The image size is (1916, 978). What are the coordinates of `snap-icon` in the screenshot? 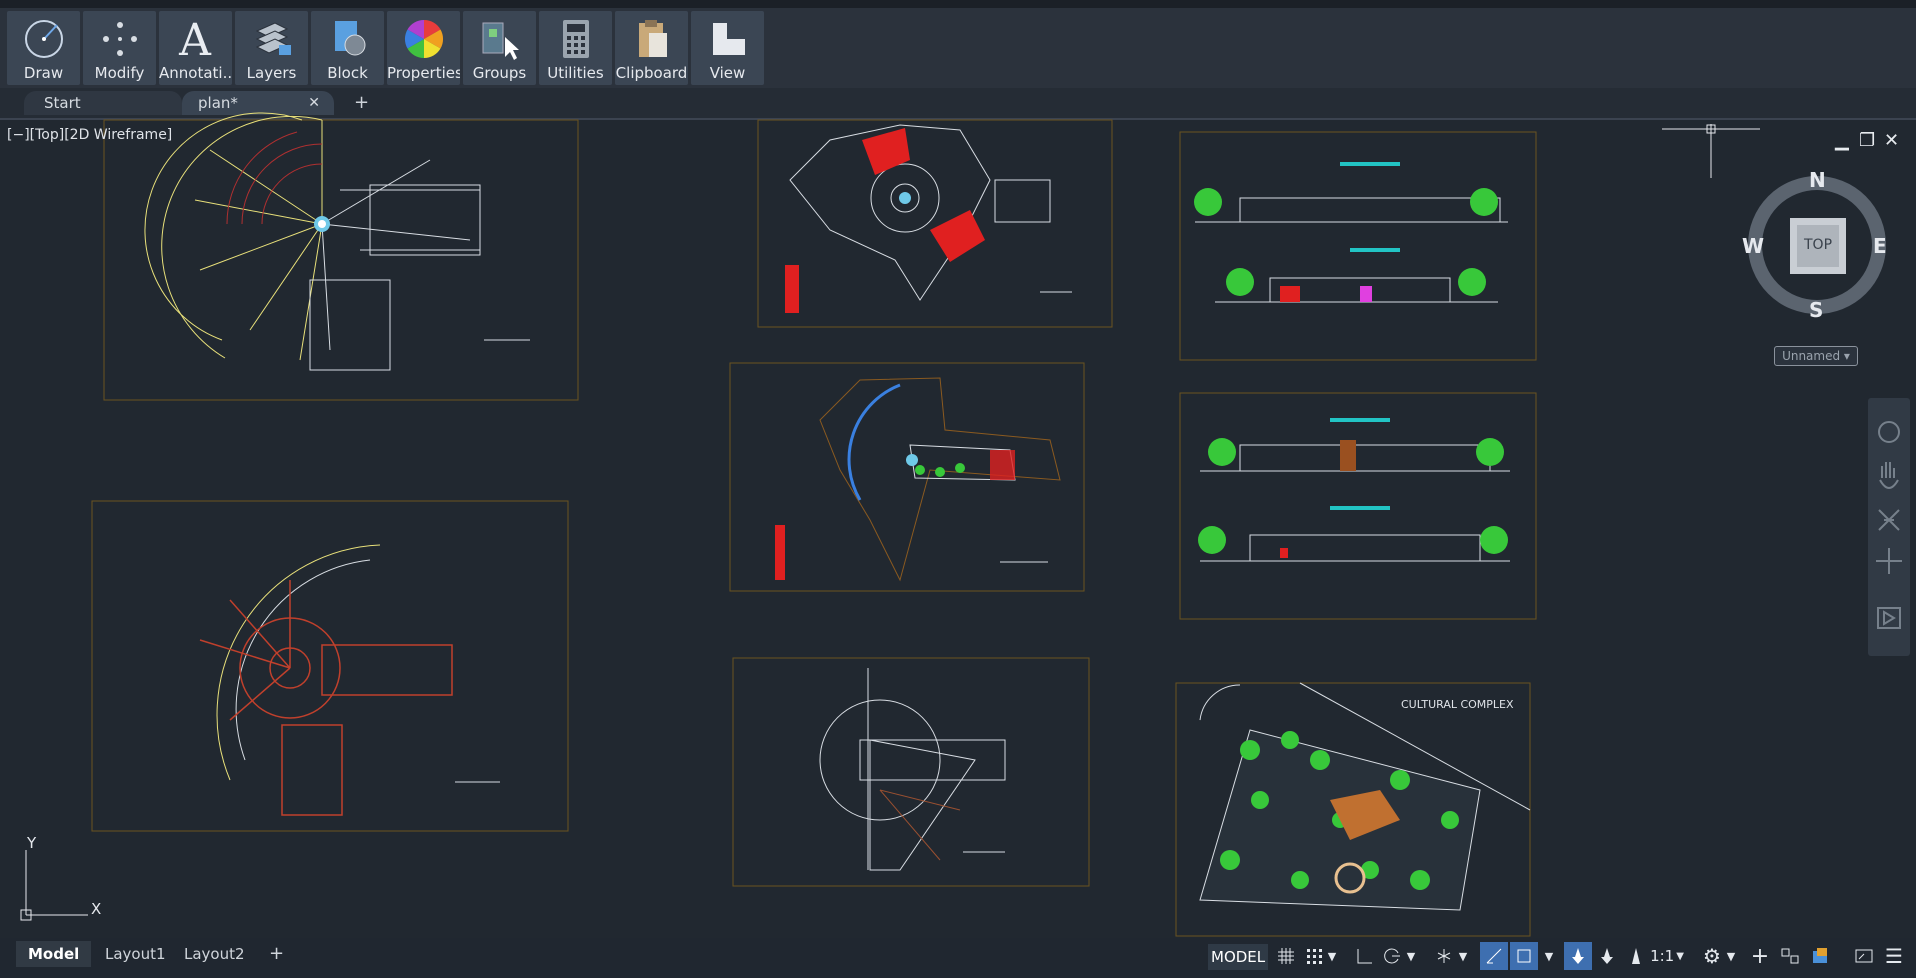 It's located at (1314, 956).